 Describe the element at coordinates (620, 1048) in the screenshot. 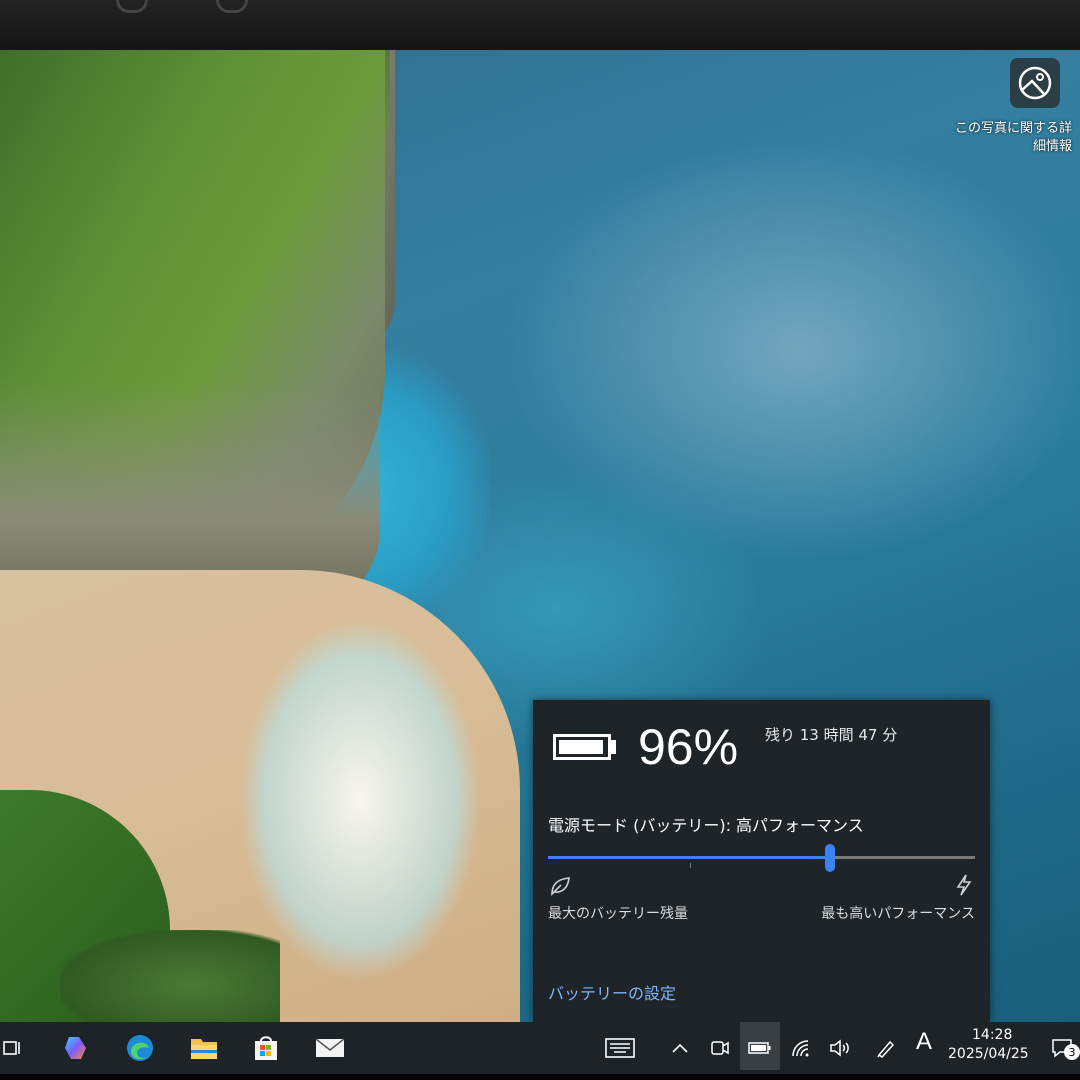

I see `touch-keyboard-icon` at that location.